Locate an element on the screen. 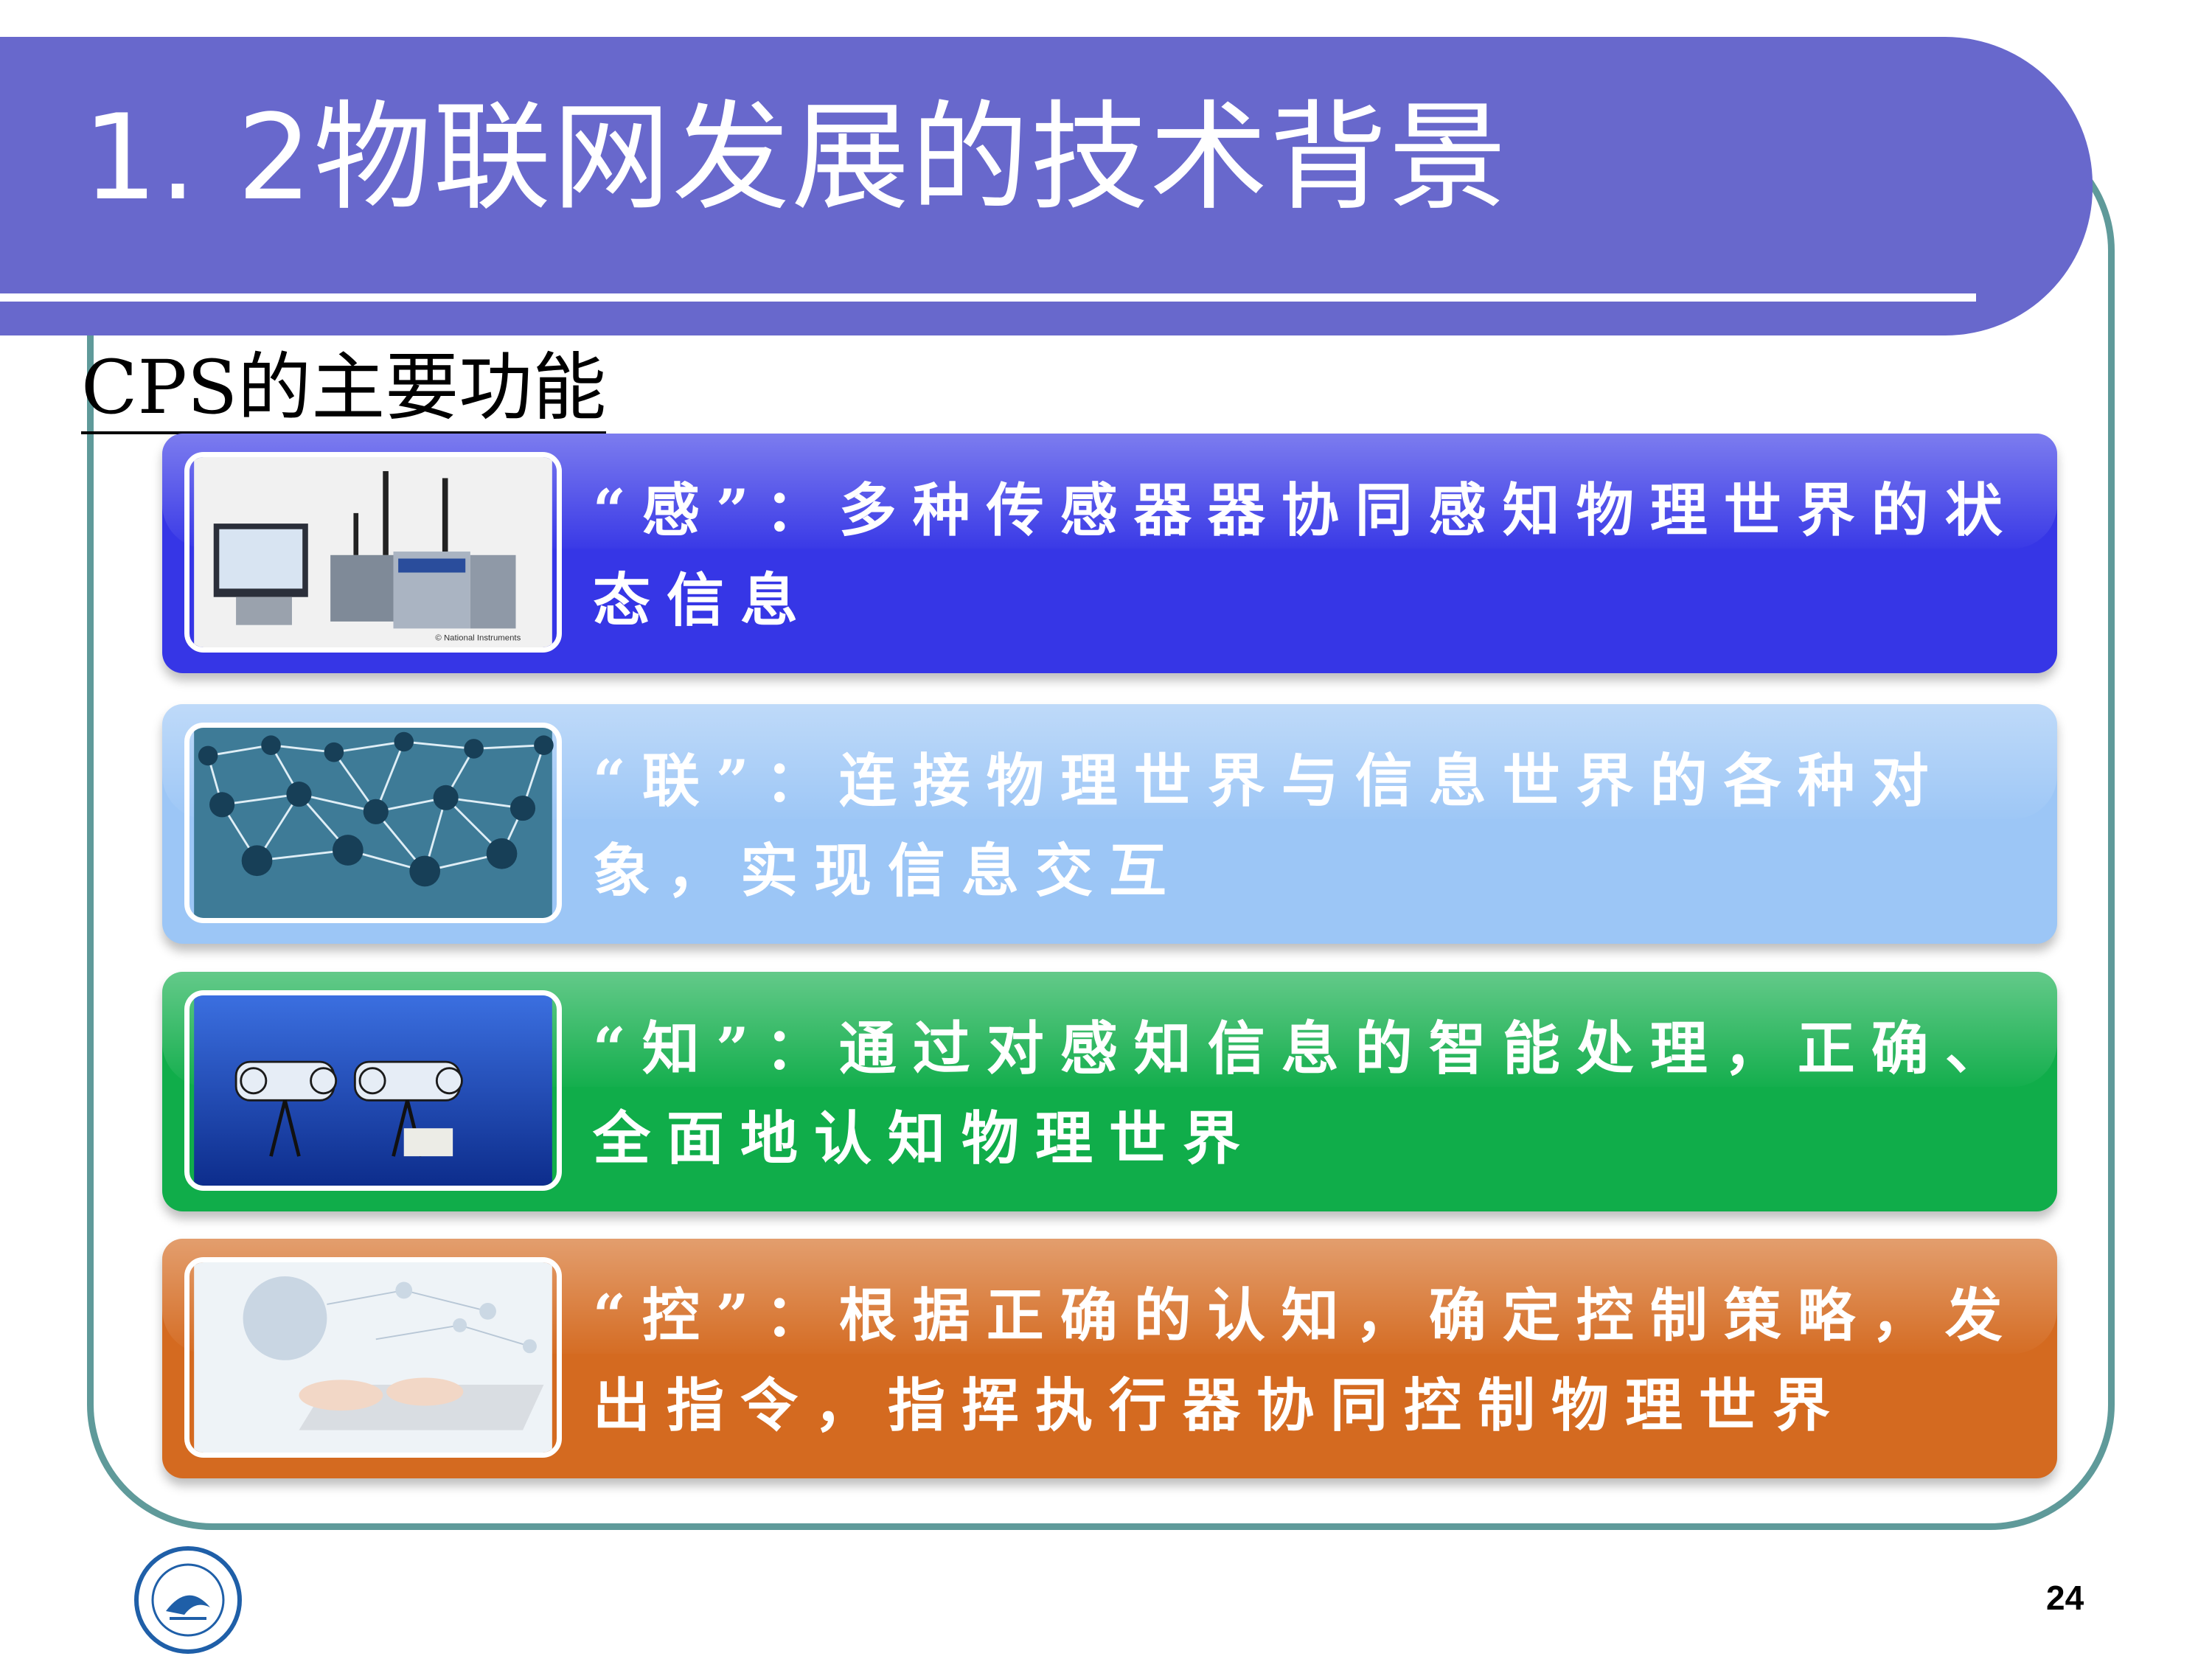 The width and height of the screenshot is (2212, 1659). row-text: “控”：根据正确的认知，确定控制策略，发出指令，指挥执行器协同控制物理世界 is located at coordinates (1306, 1360).